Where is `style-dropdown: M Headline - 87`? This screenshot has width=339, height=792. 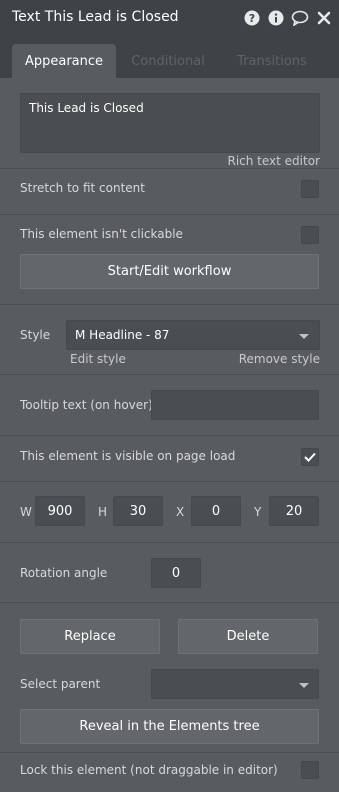 style-dropdown: M Headline - 87 is located at coordinates (193, 335).